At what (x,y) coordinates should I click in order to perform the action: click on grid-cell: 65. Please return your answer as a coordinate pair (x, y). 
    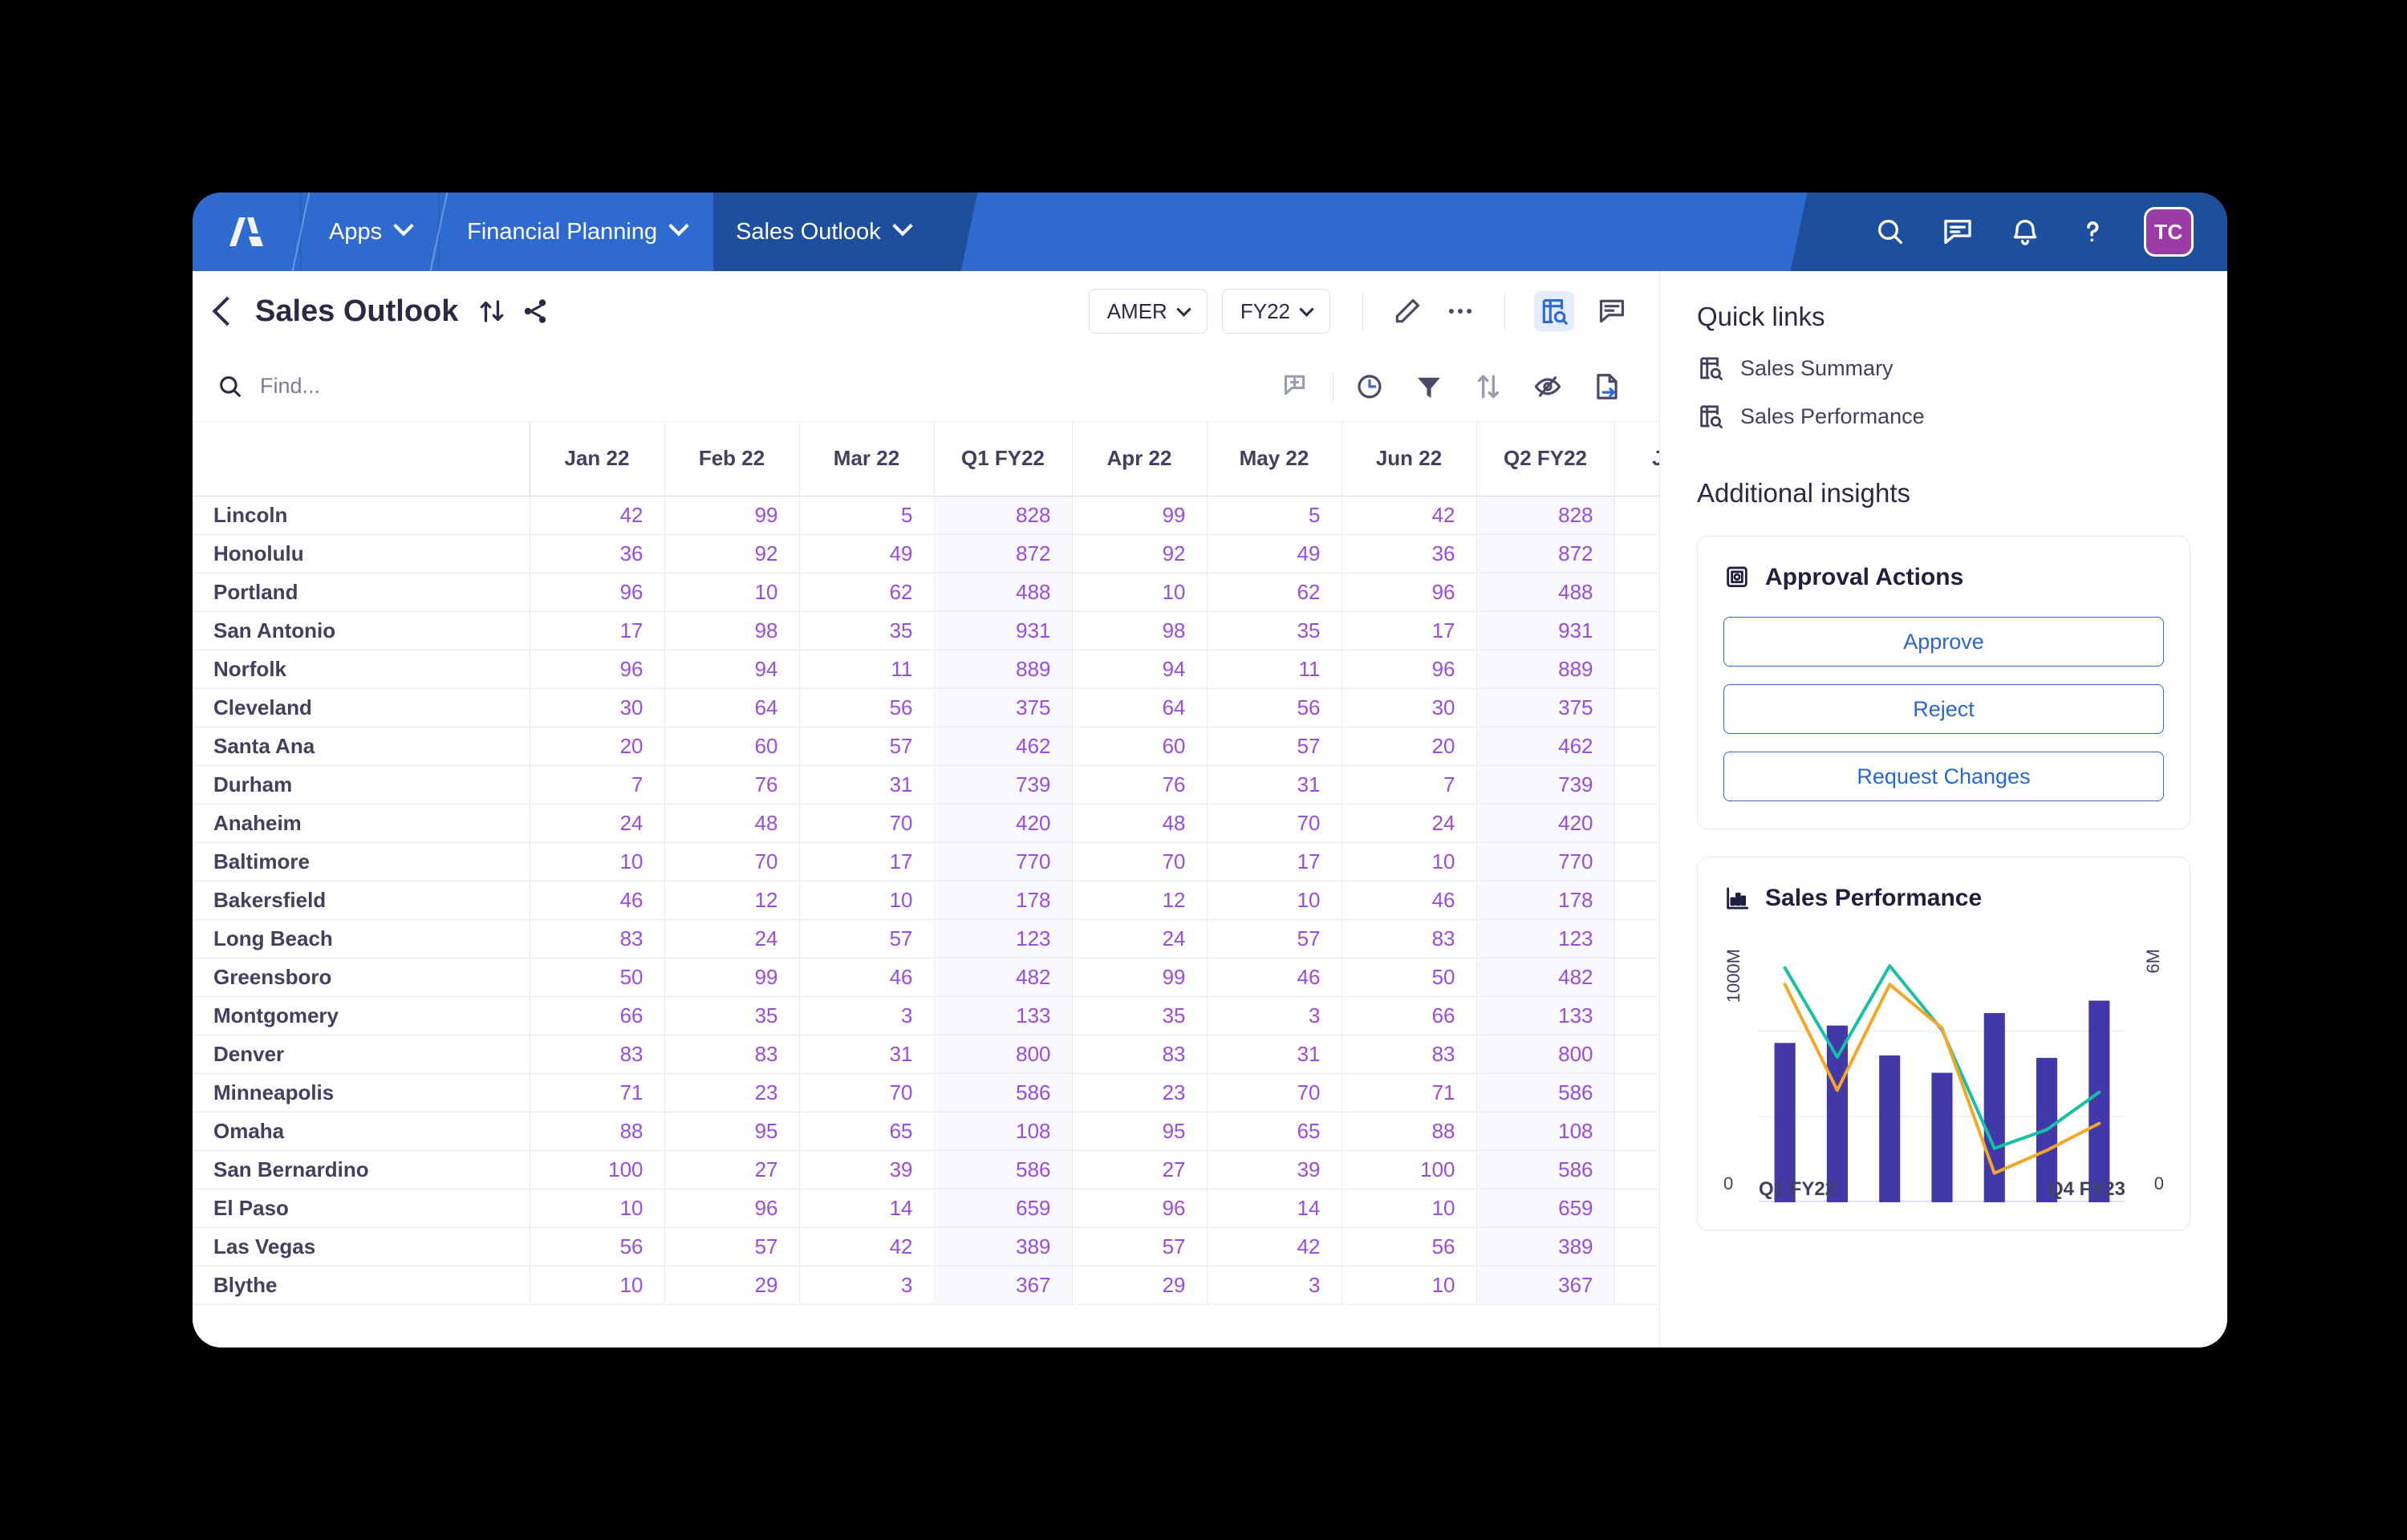
    Looking at the image, I should click on (1637, 1131).